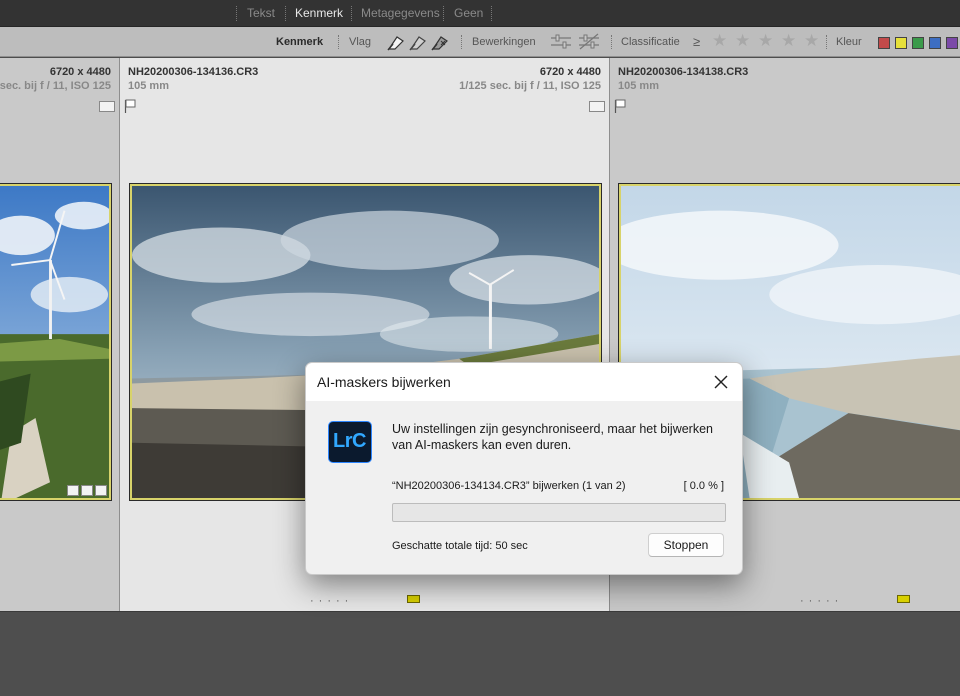  Describe the element at coordinates (468, 13) in the screenshot. I see `filter-tab-none: Geen` at that location.